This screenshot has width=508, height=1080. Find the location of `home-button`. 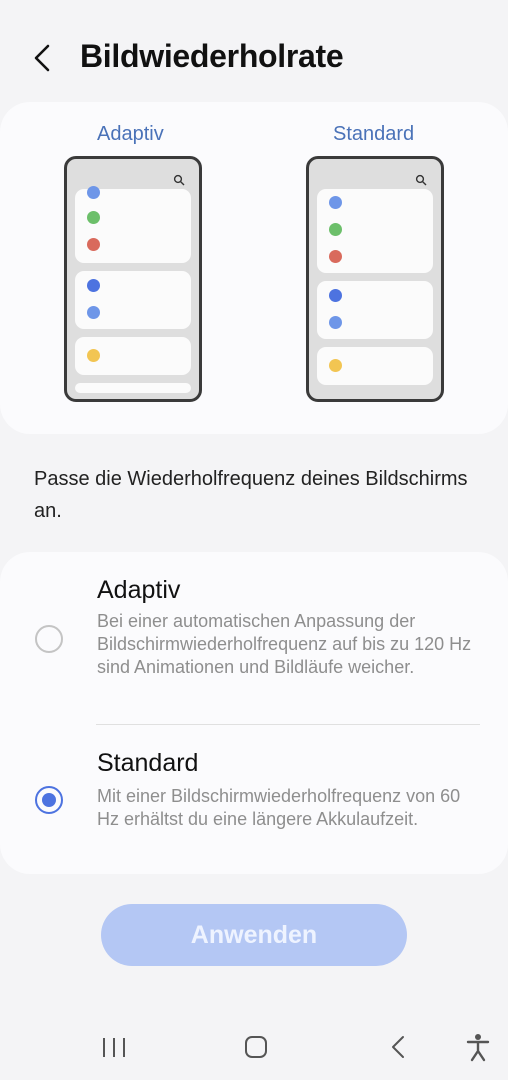

home-button is located at coordinates (256, 1047).